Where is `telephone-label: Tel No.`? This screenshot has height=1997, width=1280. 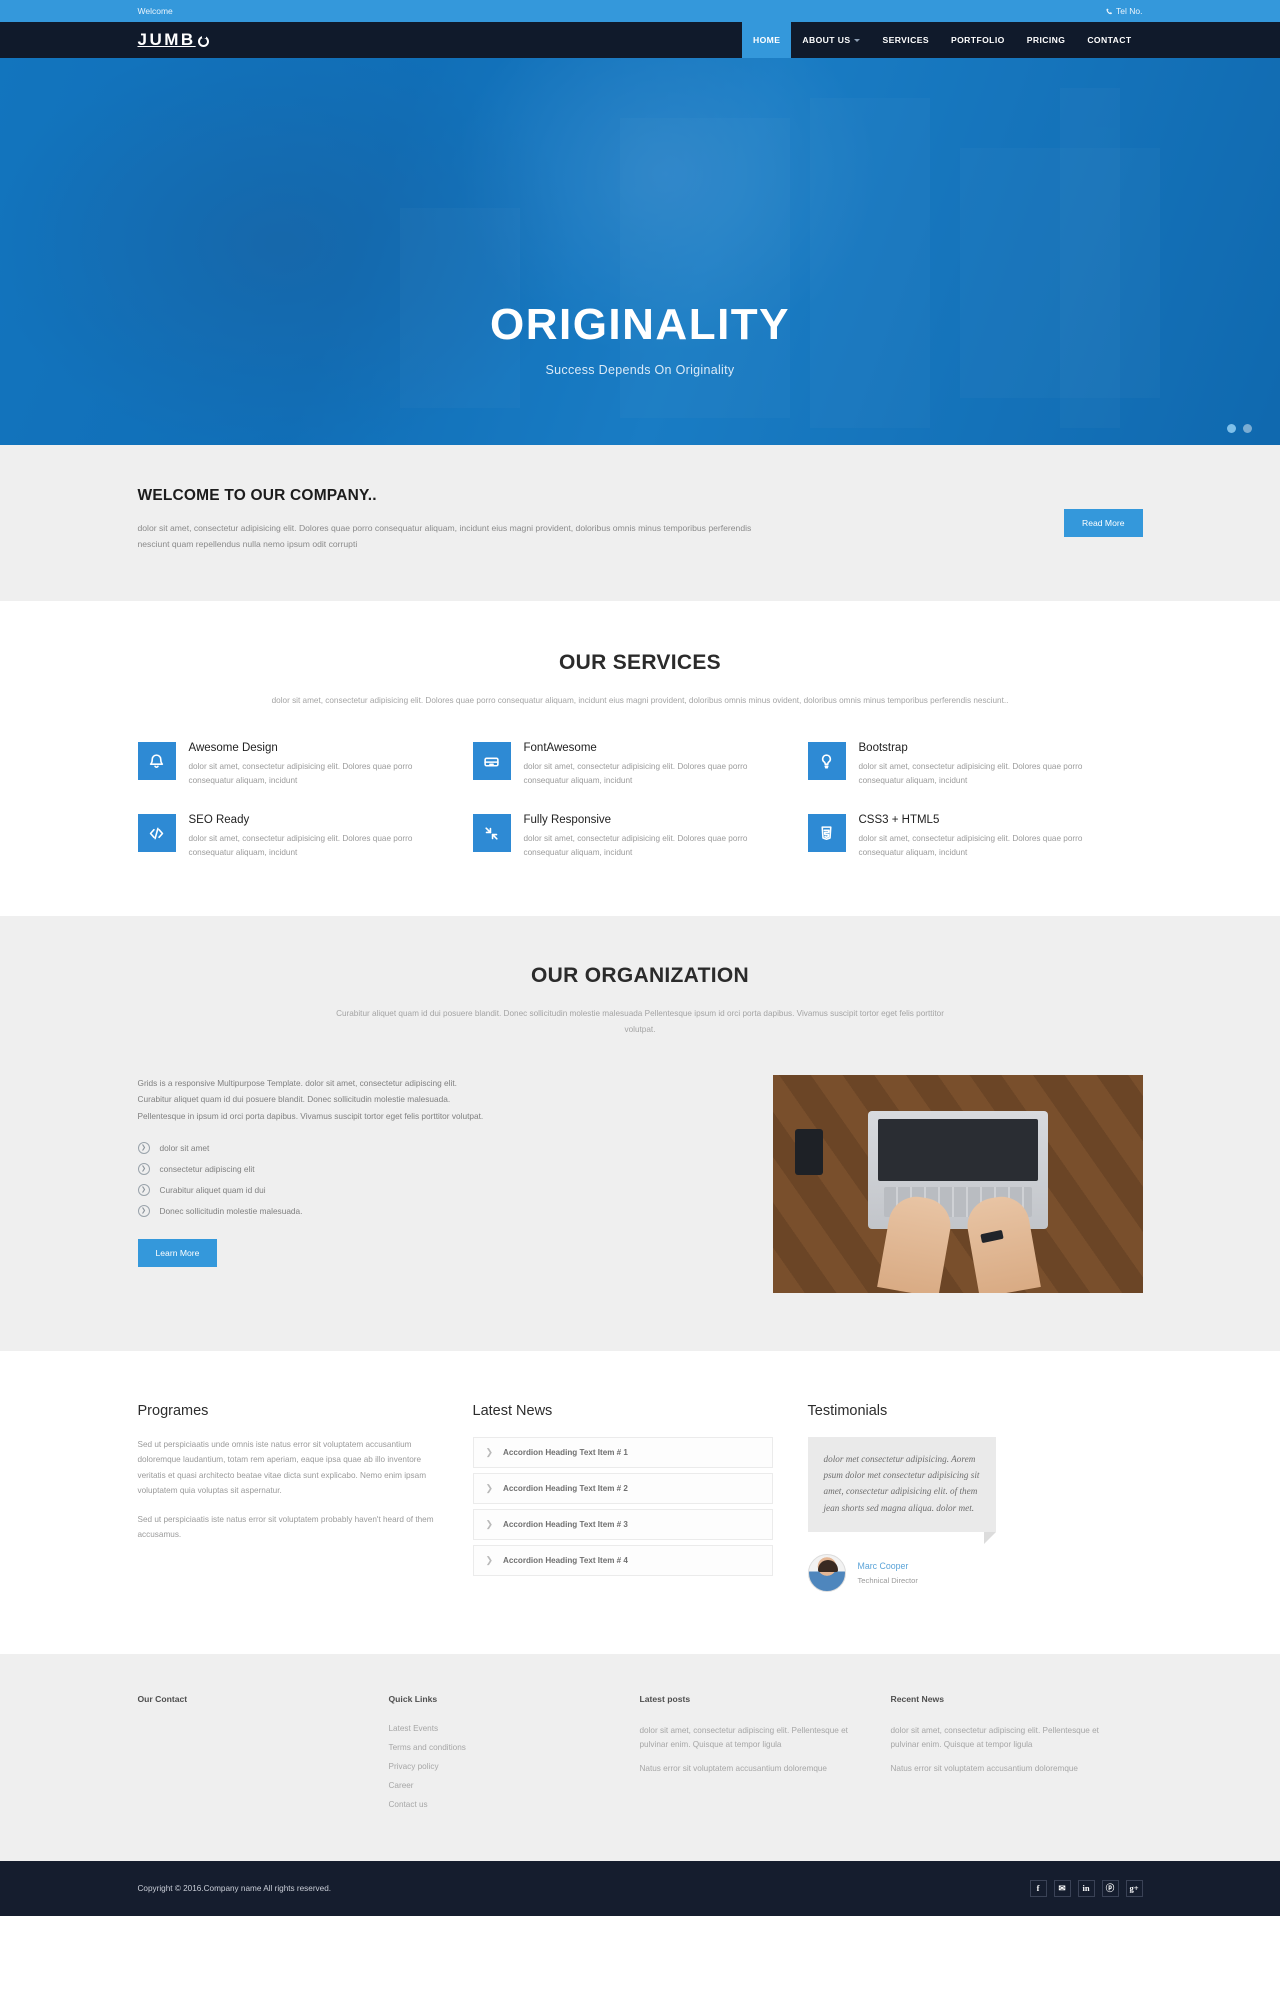
telephone-label: Tel No. is located at coordinates (1129, 11).